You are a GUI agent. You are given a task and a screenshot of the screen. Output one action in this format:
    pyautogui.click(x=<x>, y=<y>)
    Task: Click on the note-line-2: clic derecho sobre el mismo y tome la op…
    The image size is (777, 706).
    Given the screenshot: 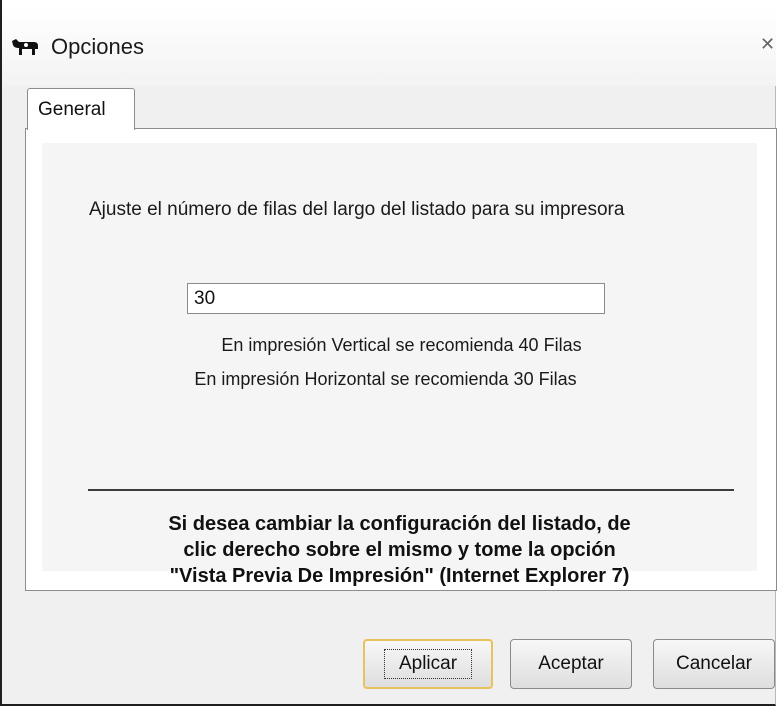 What is the action you would take?
    pyautogui.click(x=399, y=550)
    